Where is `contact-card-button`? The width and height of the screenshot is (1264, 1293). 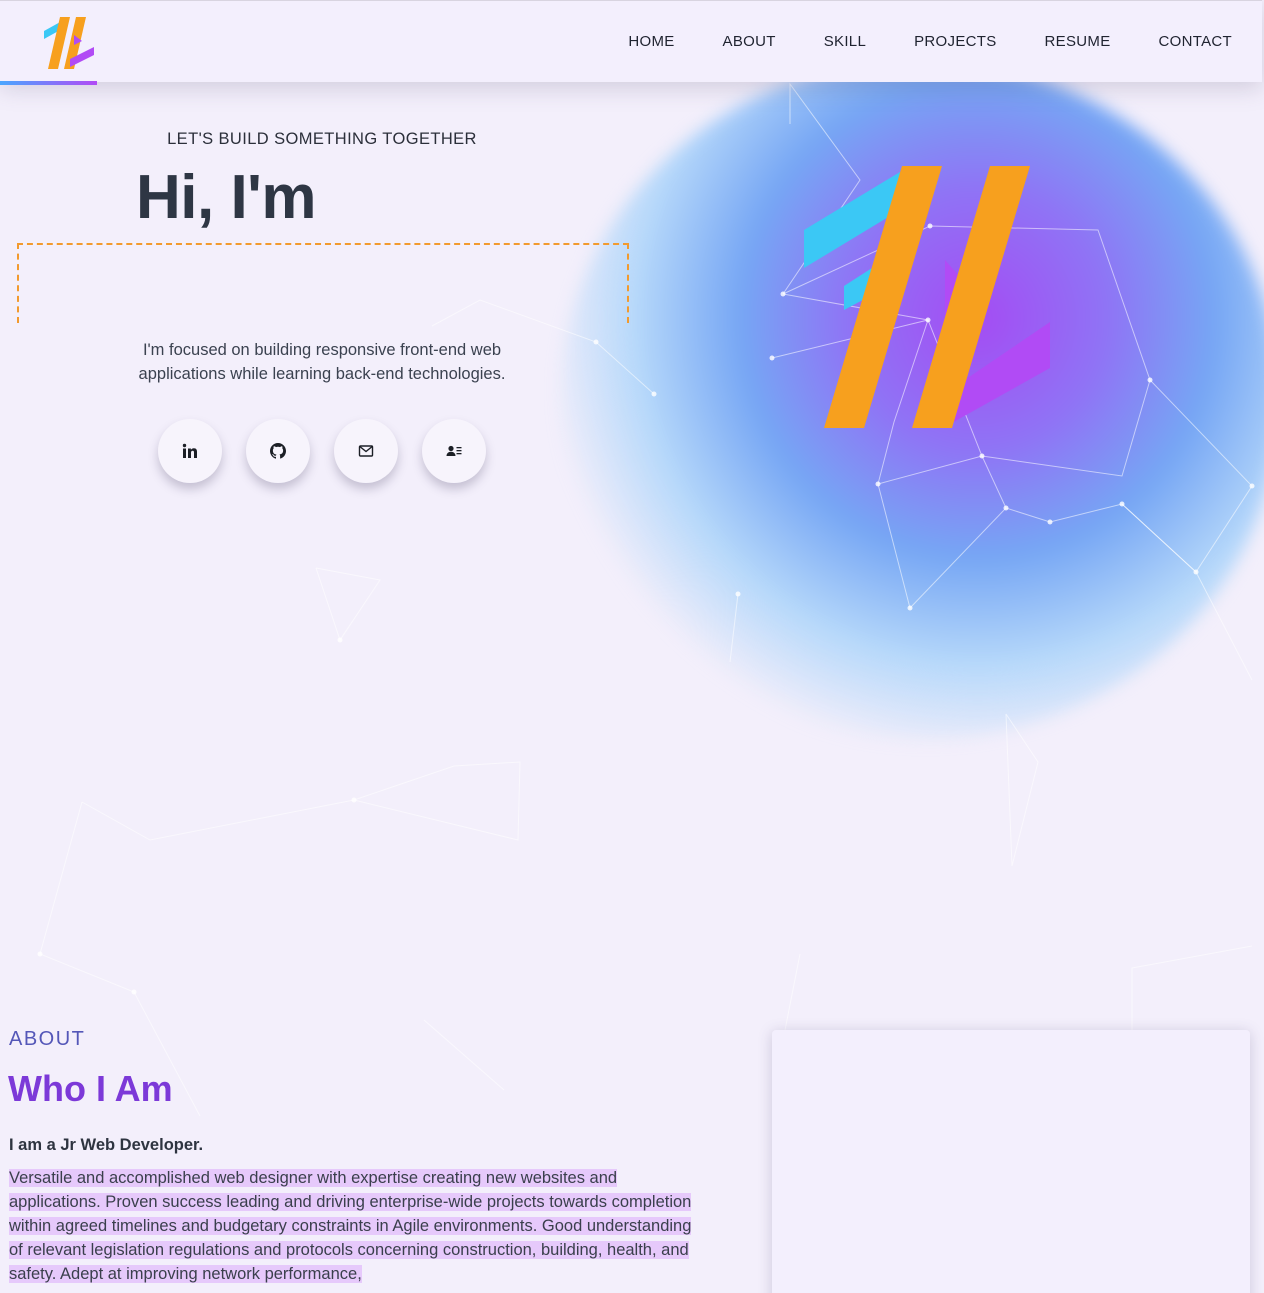
contact-card-button is located at coordinates (454, 451).